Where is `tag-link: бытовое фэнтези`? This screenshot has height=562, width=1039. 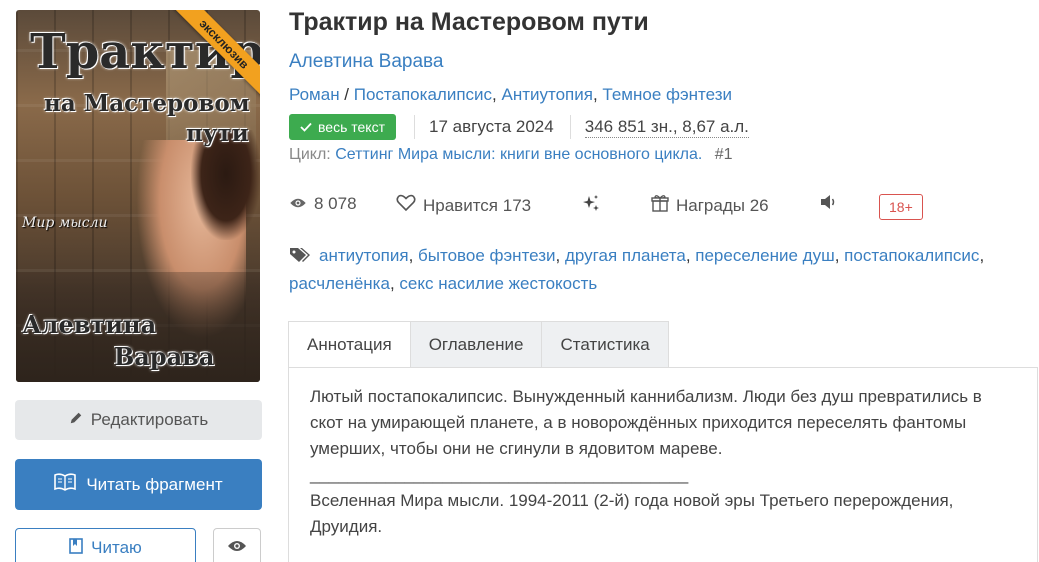
tag-link: бытовое фэнтези is located at coordinates (487, 255).